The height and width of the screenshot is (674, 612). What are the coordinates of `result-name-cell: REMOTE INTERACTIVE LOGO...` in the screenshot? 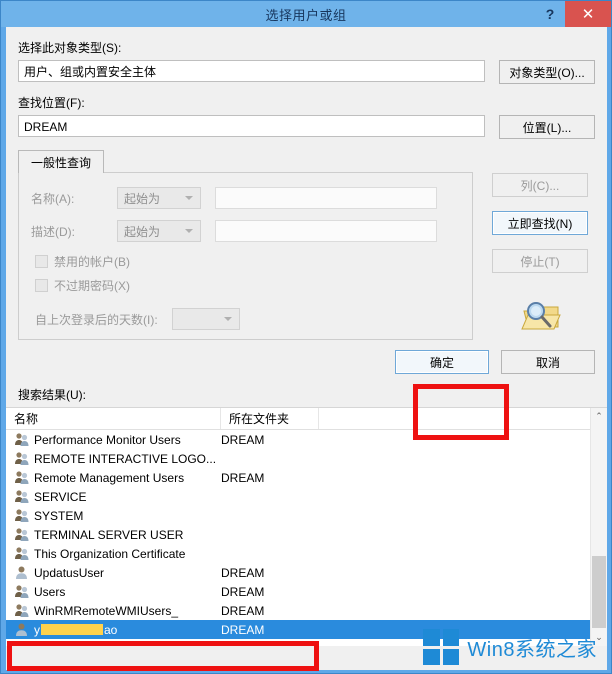 It's located at (117, 458).